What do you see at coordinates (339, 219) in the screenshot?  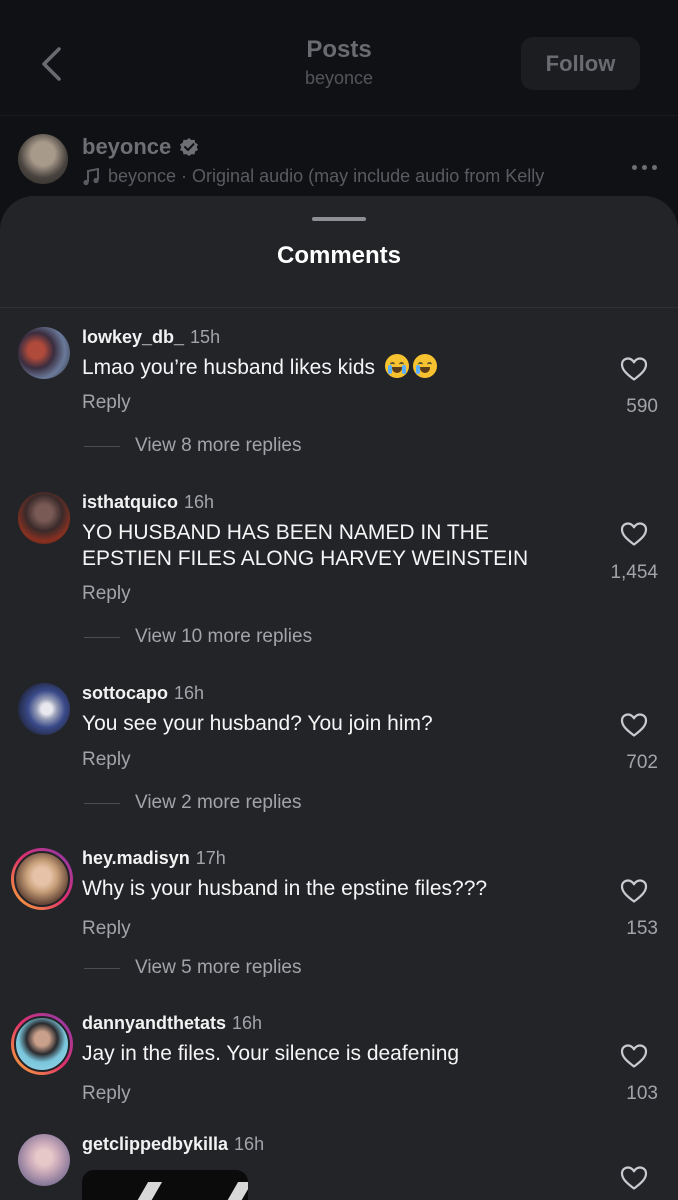 I see `drag-handle` at bounding box center [339, 219].